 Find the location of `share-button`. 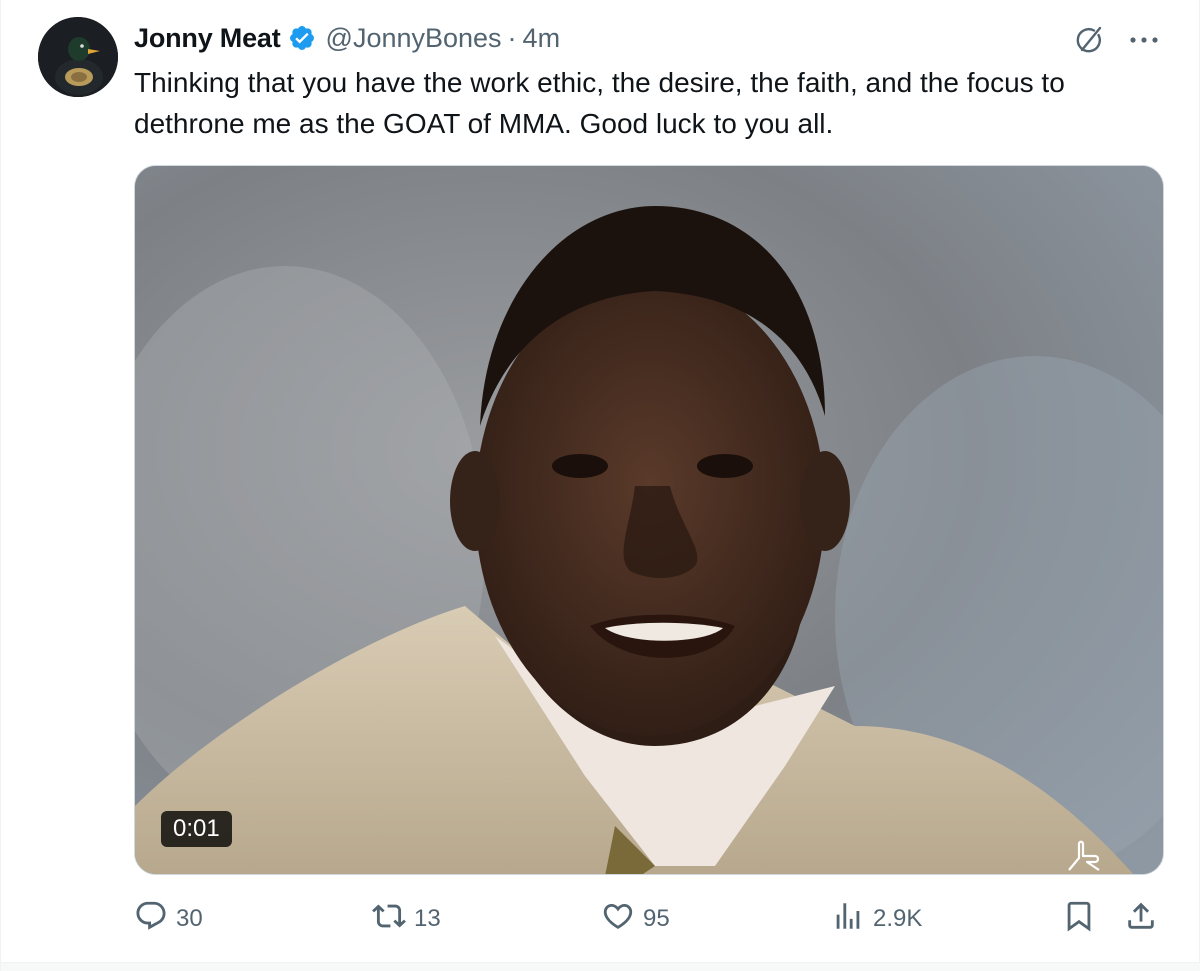

share-button is located at coordinates (1141, 919).